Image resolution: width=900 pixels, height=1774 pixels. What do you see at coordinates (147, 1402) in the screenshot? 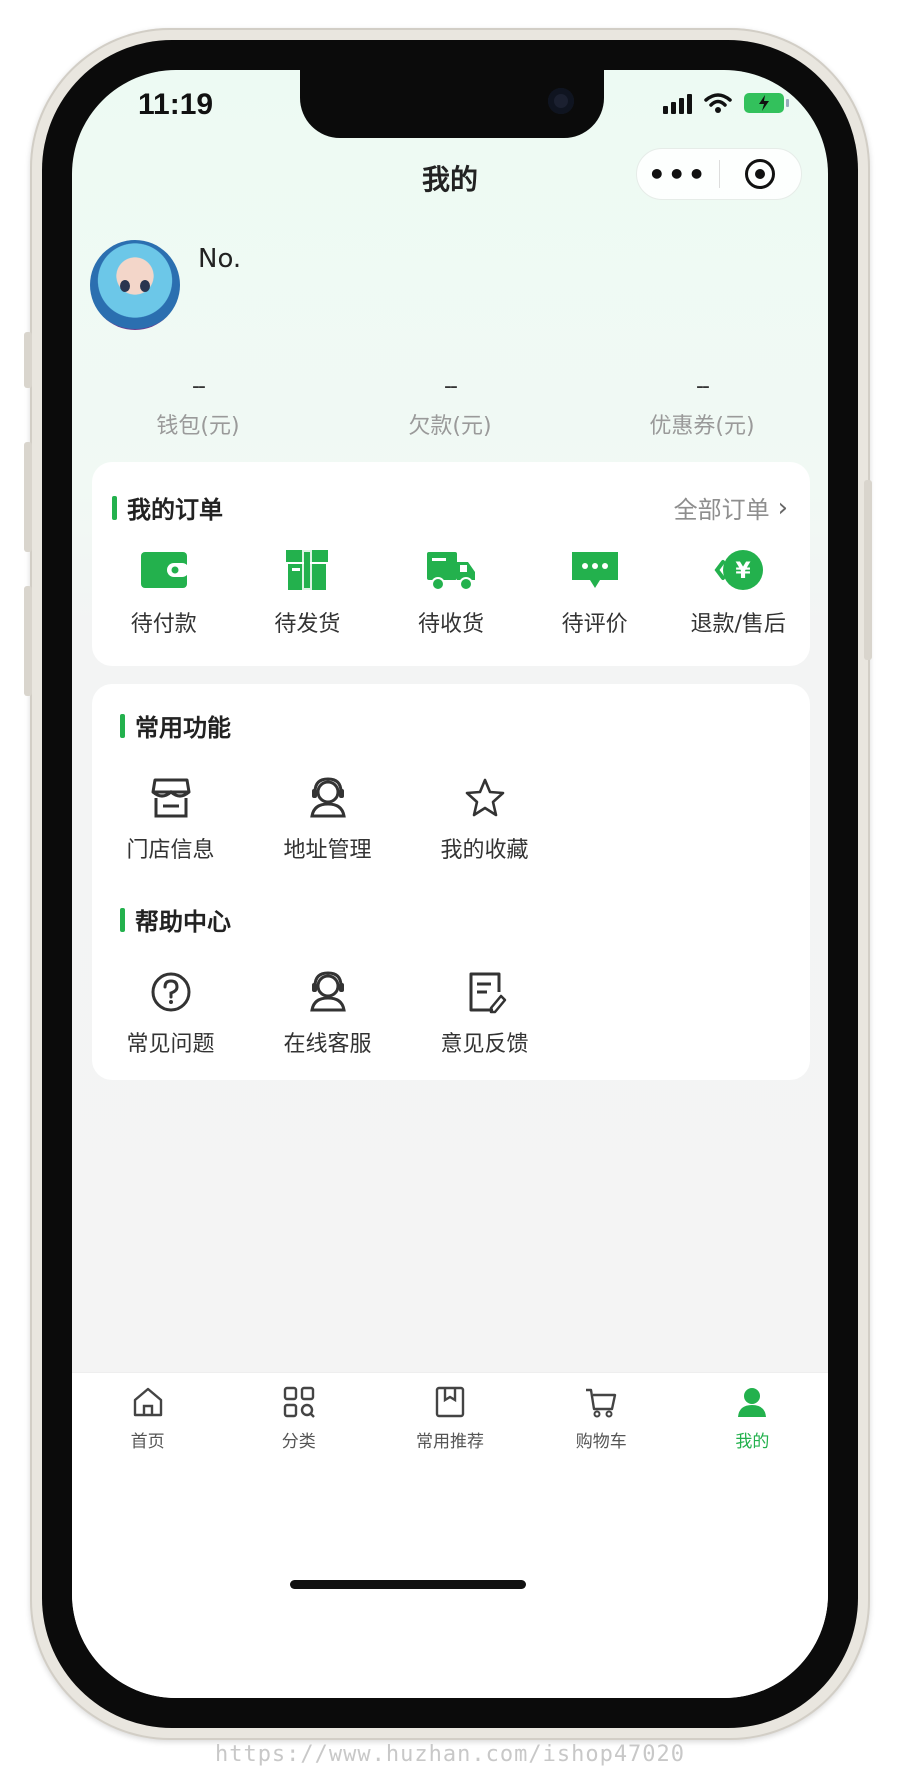
I see `home-icon` at bounding box center [147, 1402].